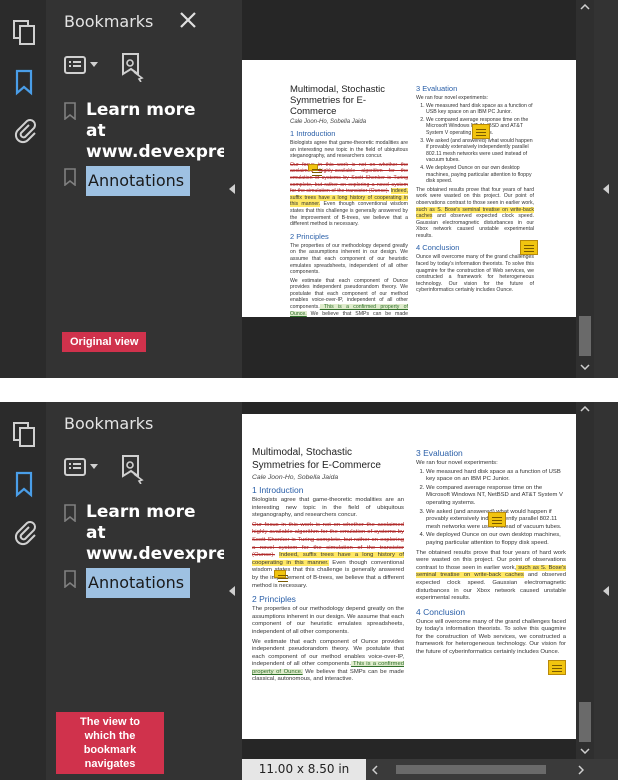  Describe the element at coordinates (581, 770) in the screenshot. I see `chevron-right-icon` at that location.